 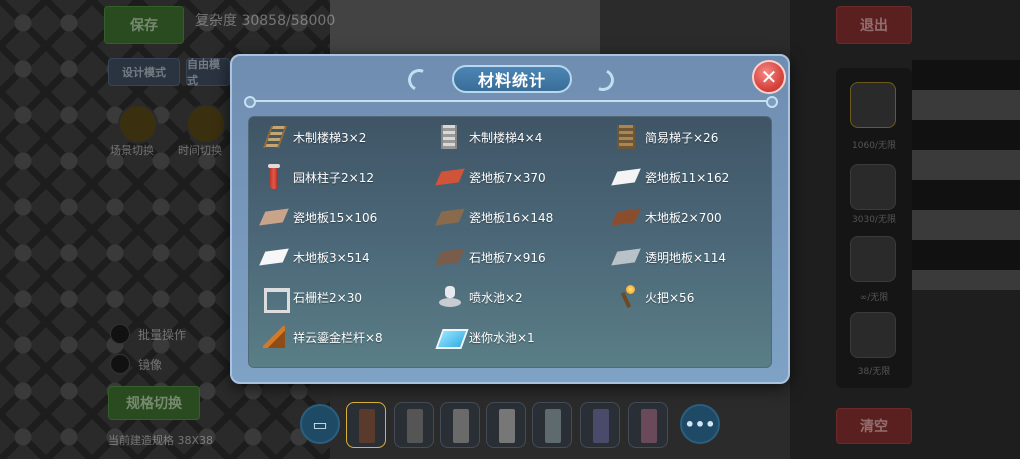 What do you see at coordinates (138, 124) in the screenshot?
I see `scene-switch-button` at bounding box center [138, 124].